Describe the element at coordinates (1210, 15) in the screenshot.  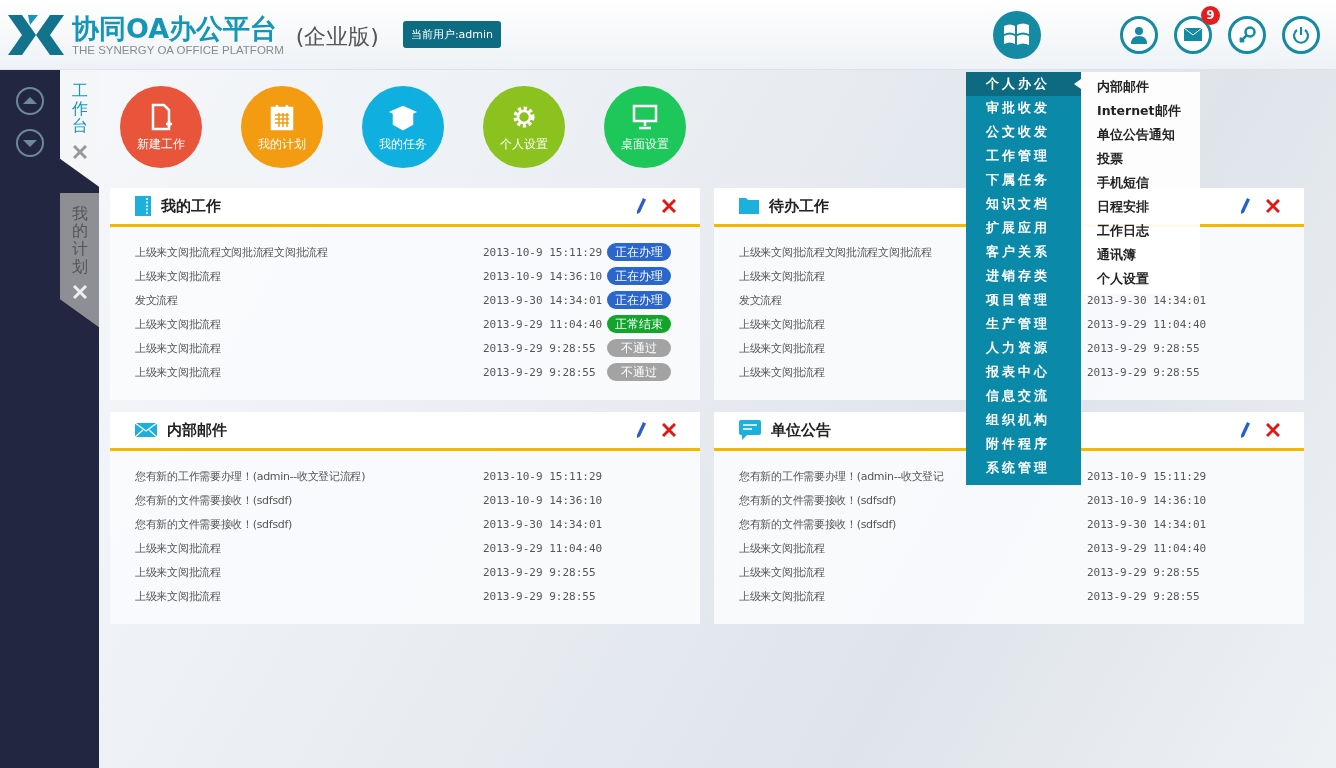
I see `unread-count-badge: 9` at that location.